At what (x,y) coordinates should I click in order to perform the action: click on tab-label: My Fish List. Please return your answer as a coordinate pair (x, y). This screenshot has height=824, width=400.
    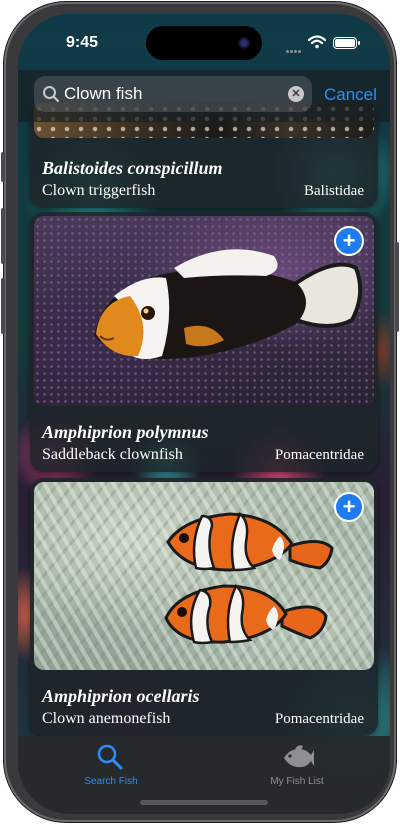
    Looking at the image, I should click on (297, 781).